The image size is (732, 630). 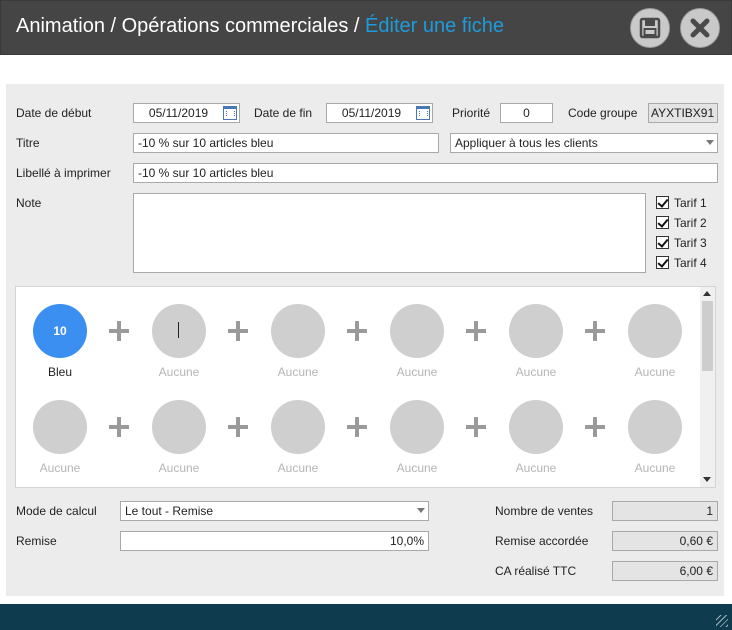 What do you see at coordinates (235, 26) in the screenshot?
I see `breadcrumb-operations: Opérations commerciales` at bounding box center [235, 26].